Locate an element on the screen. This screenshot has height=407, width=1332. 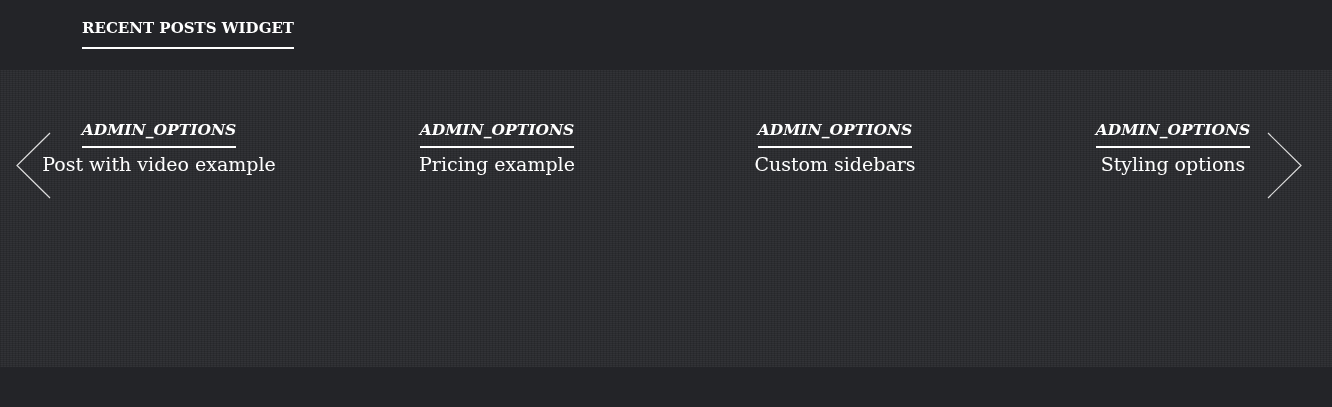
next-chevron-icon is located at coordinates (1285, 165).